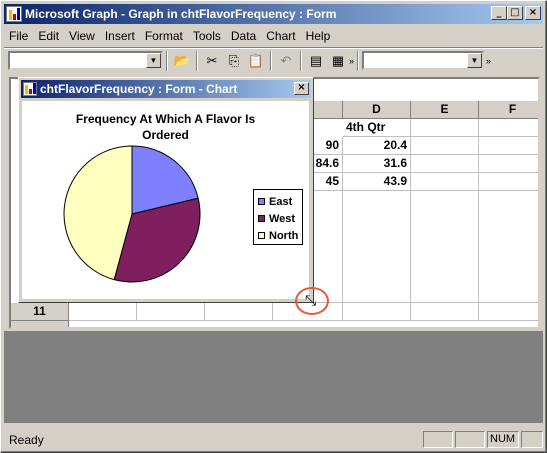  What do you see at coordinates (261, 218) in the screenshot?
I see `legend-swatch-west` at bounding box center [261, 218].